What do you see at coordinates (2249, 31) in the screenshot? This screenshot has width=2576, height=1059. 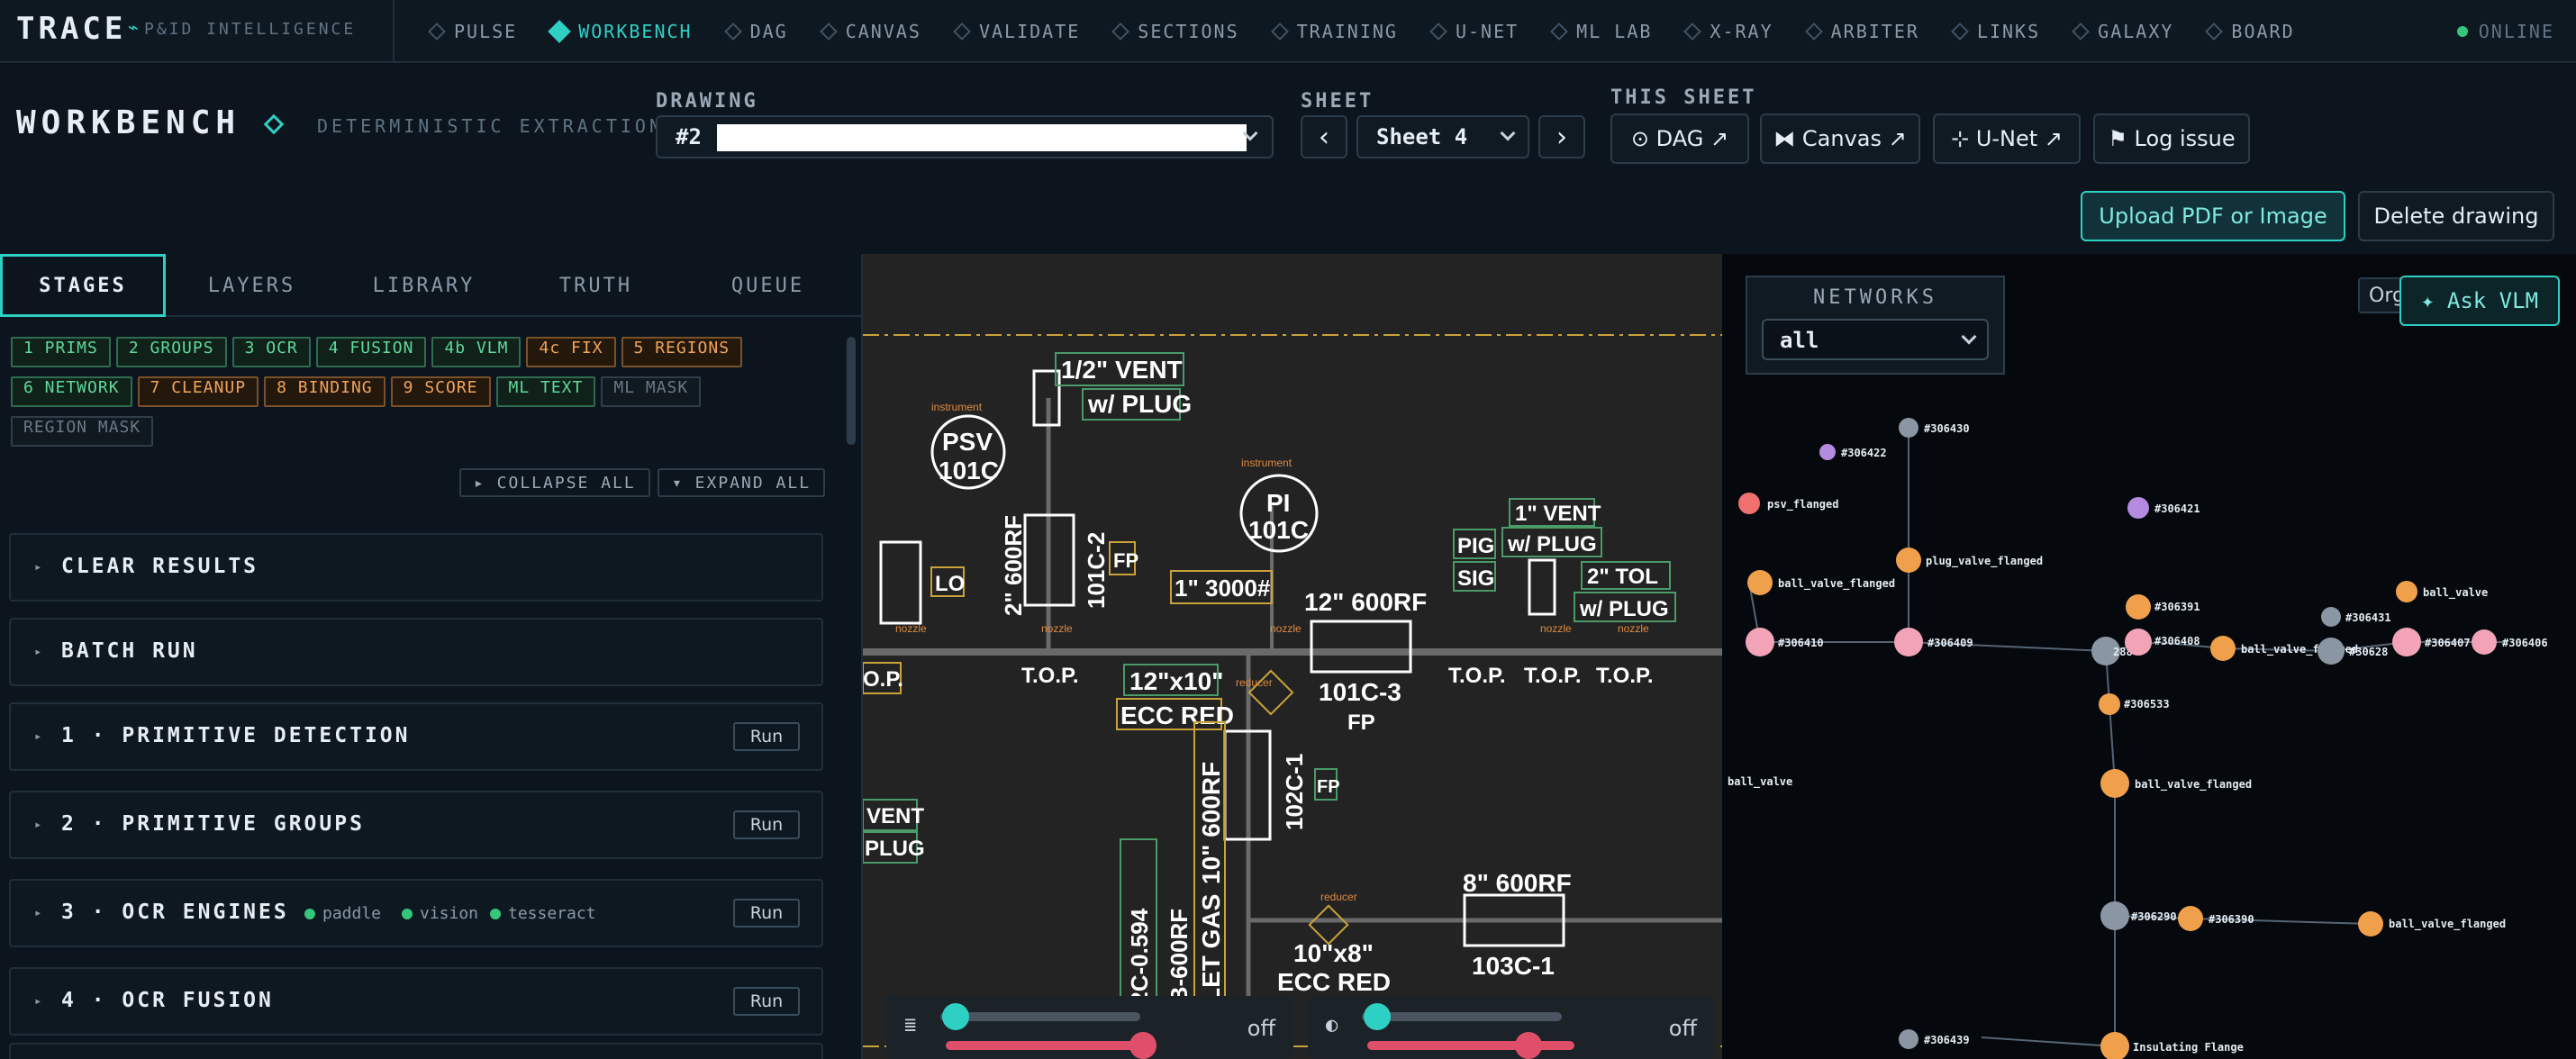 I see `nav-item-board: BOARD` at bounding box center [2249, 31].